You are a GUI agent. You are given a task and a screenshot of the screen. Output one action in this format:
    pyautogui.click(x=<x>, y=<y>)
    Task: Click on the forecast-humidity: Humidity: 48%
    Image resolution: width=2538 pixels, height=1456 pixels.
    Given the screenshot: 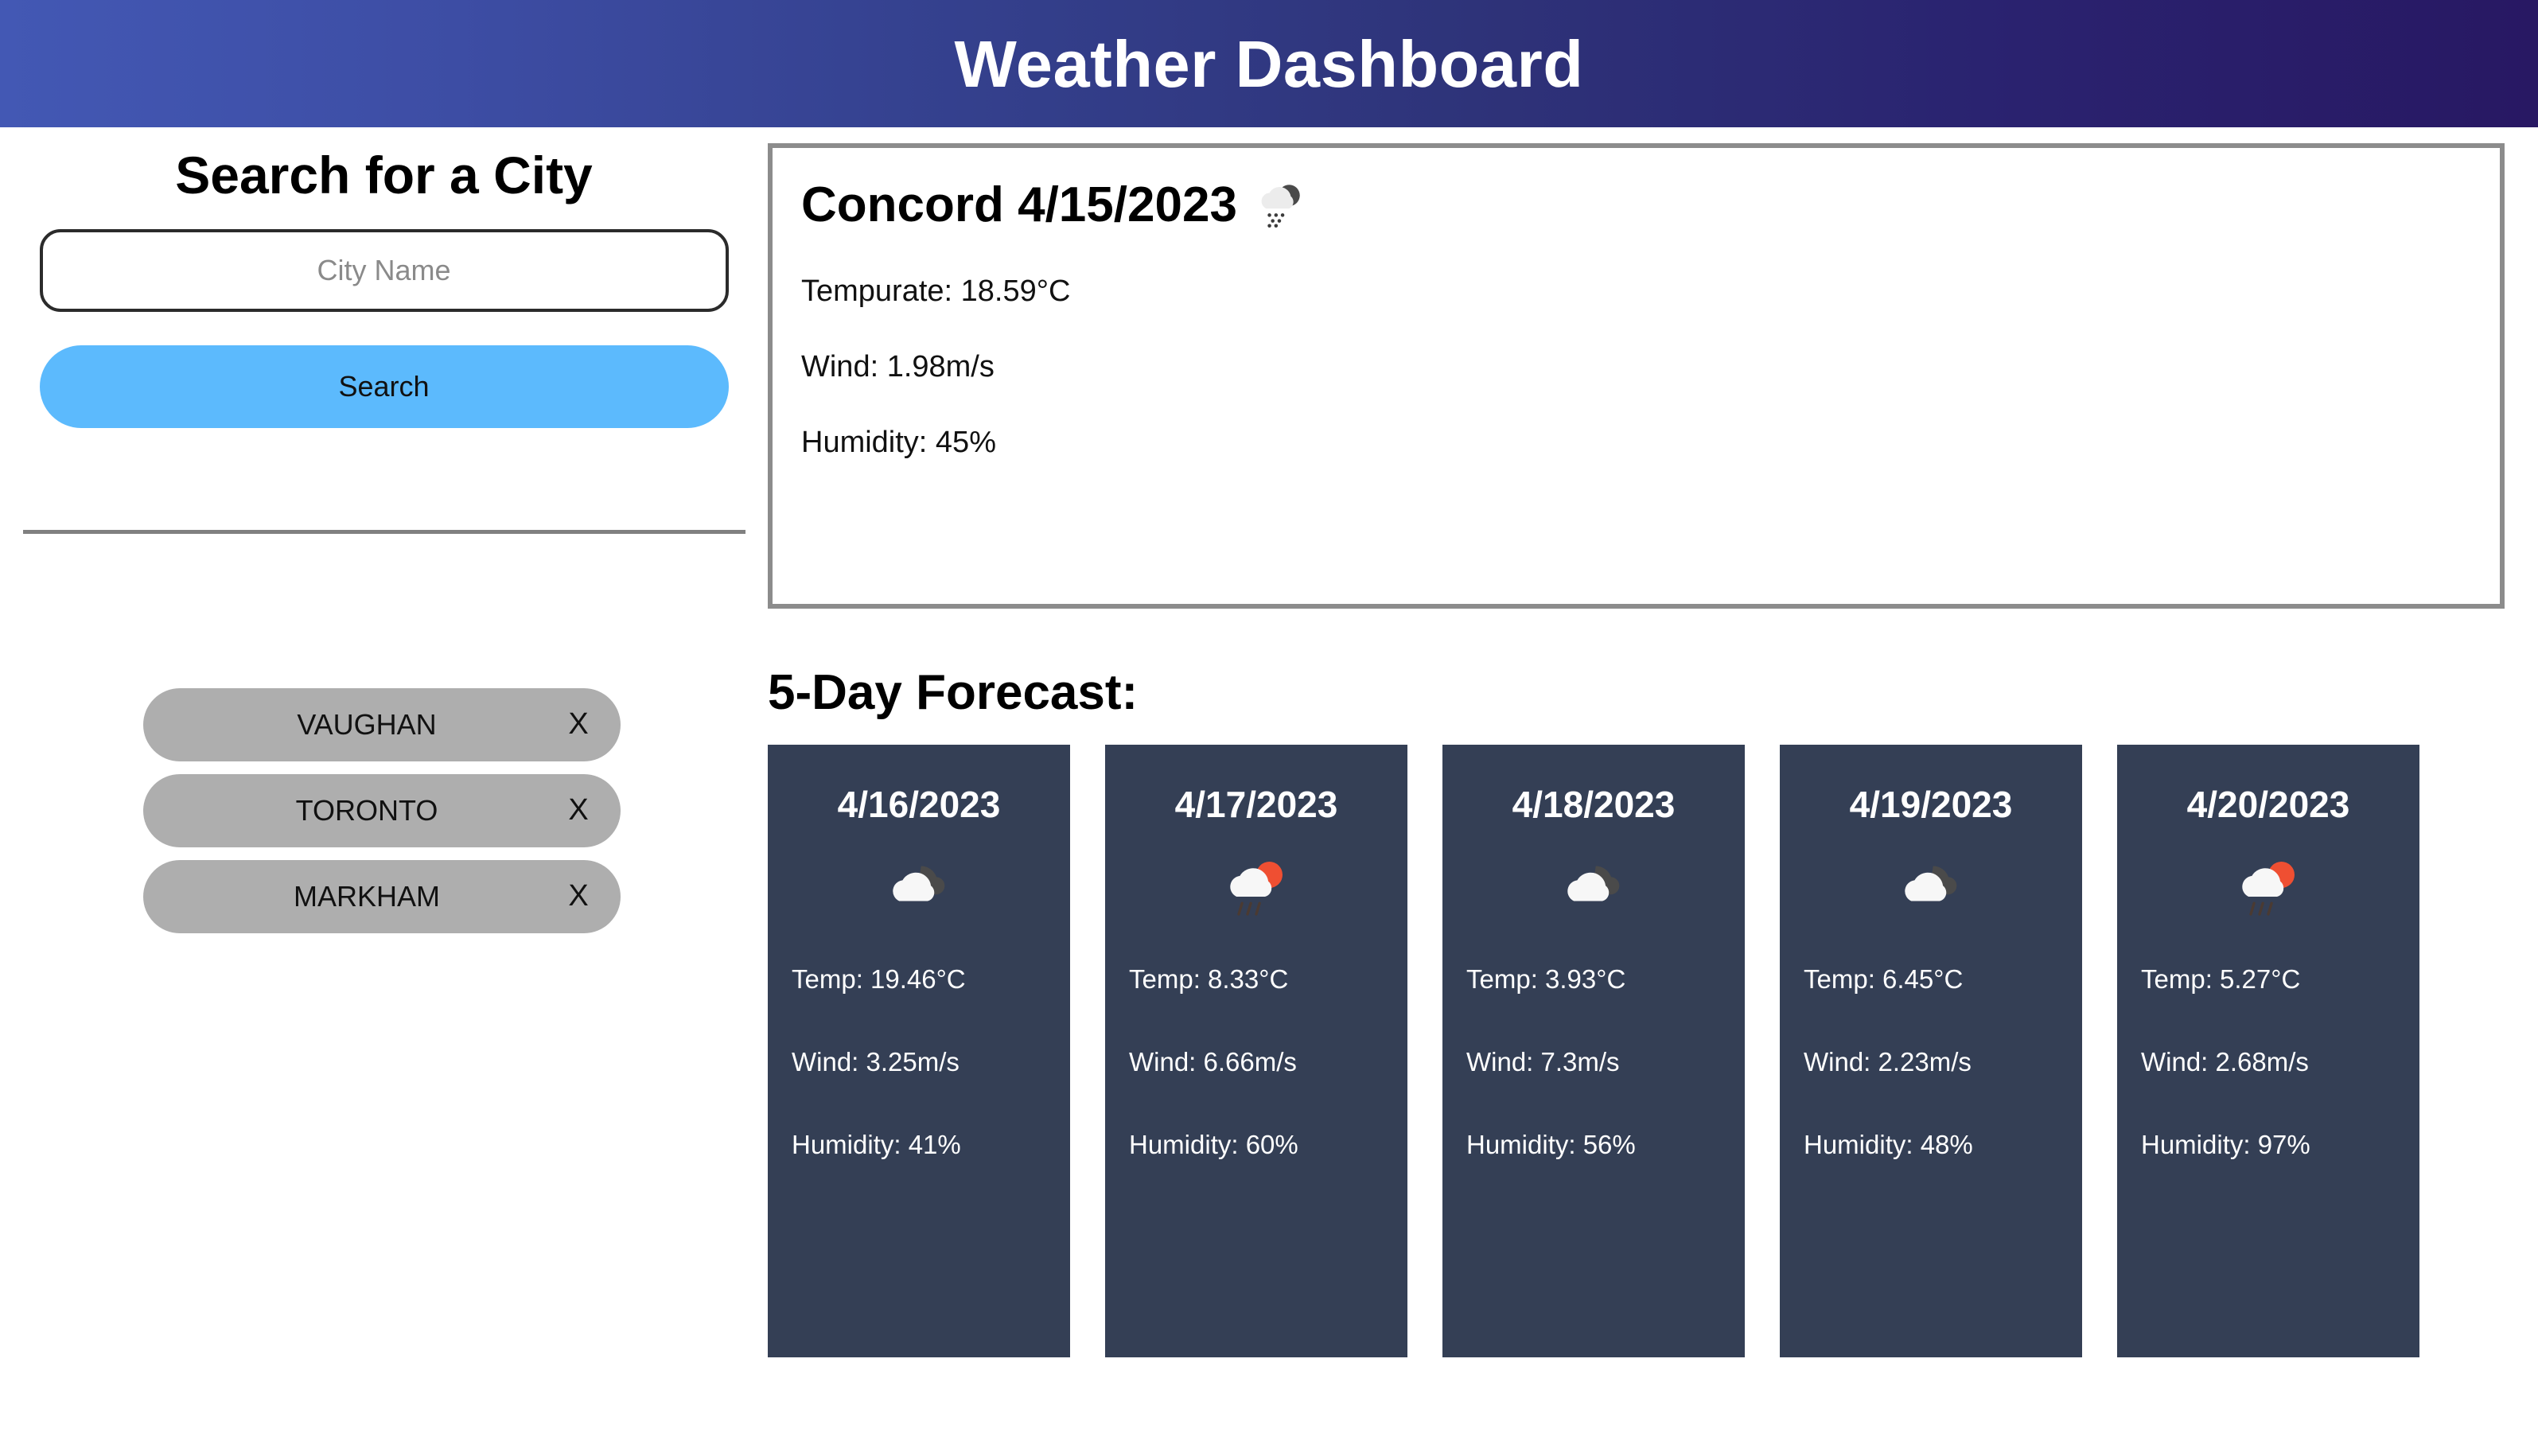 What is the action you would take?
    pyautogui.click(x=1888, y=1144)
    